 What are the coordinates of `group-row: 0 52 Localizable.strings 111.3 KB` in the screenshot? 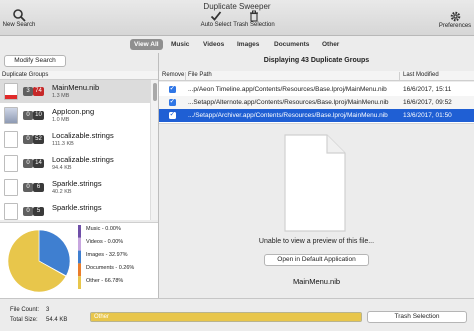 It's located at (75, 139).